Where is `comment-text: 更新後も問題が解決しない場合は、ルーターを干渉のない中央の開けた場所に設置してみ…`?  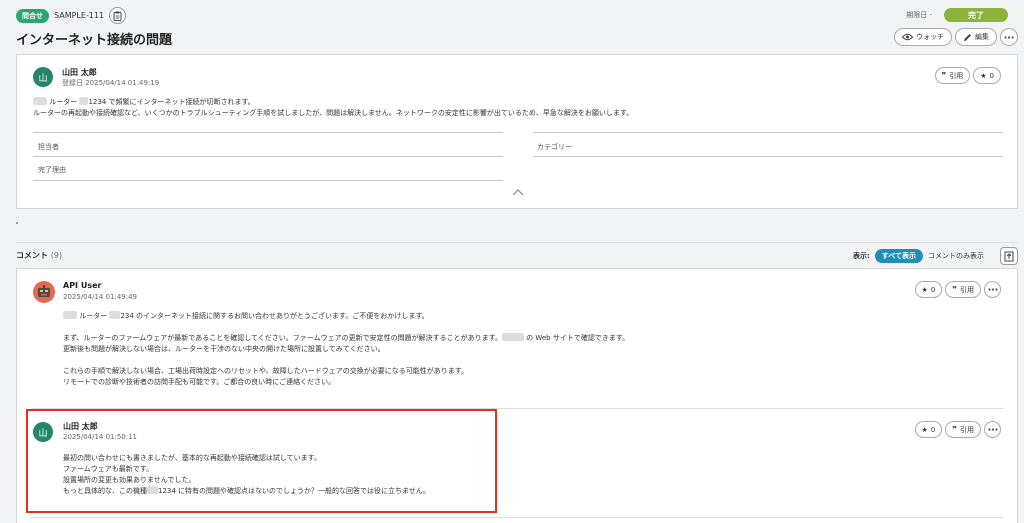
comment-text: 更新後も問題が解決しない場合は、ルーターを干渉のない中央の開けた場所に設置してみ… is located at coordinates (224, 349).